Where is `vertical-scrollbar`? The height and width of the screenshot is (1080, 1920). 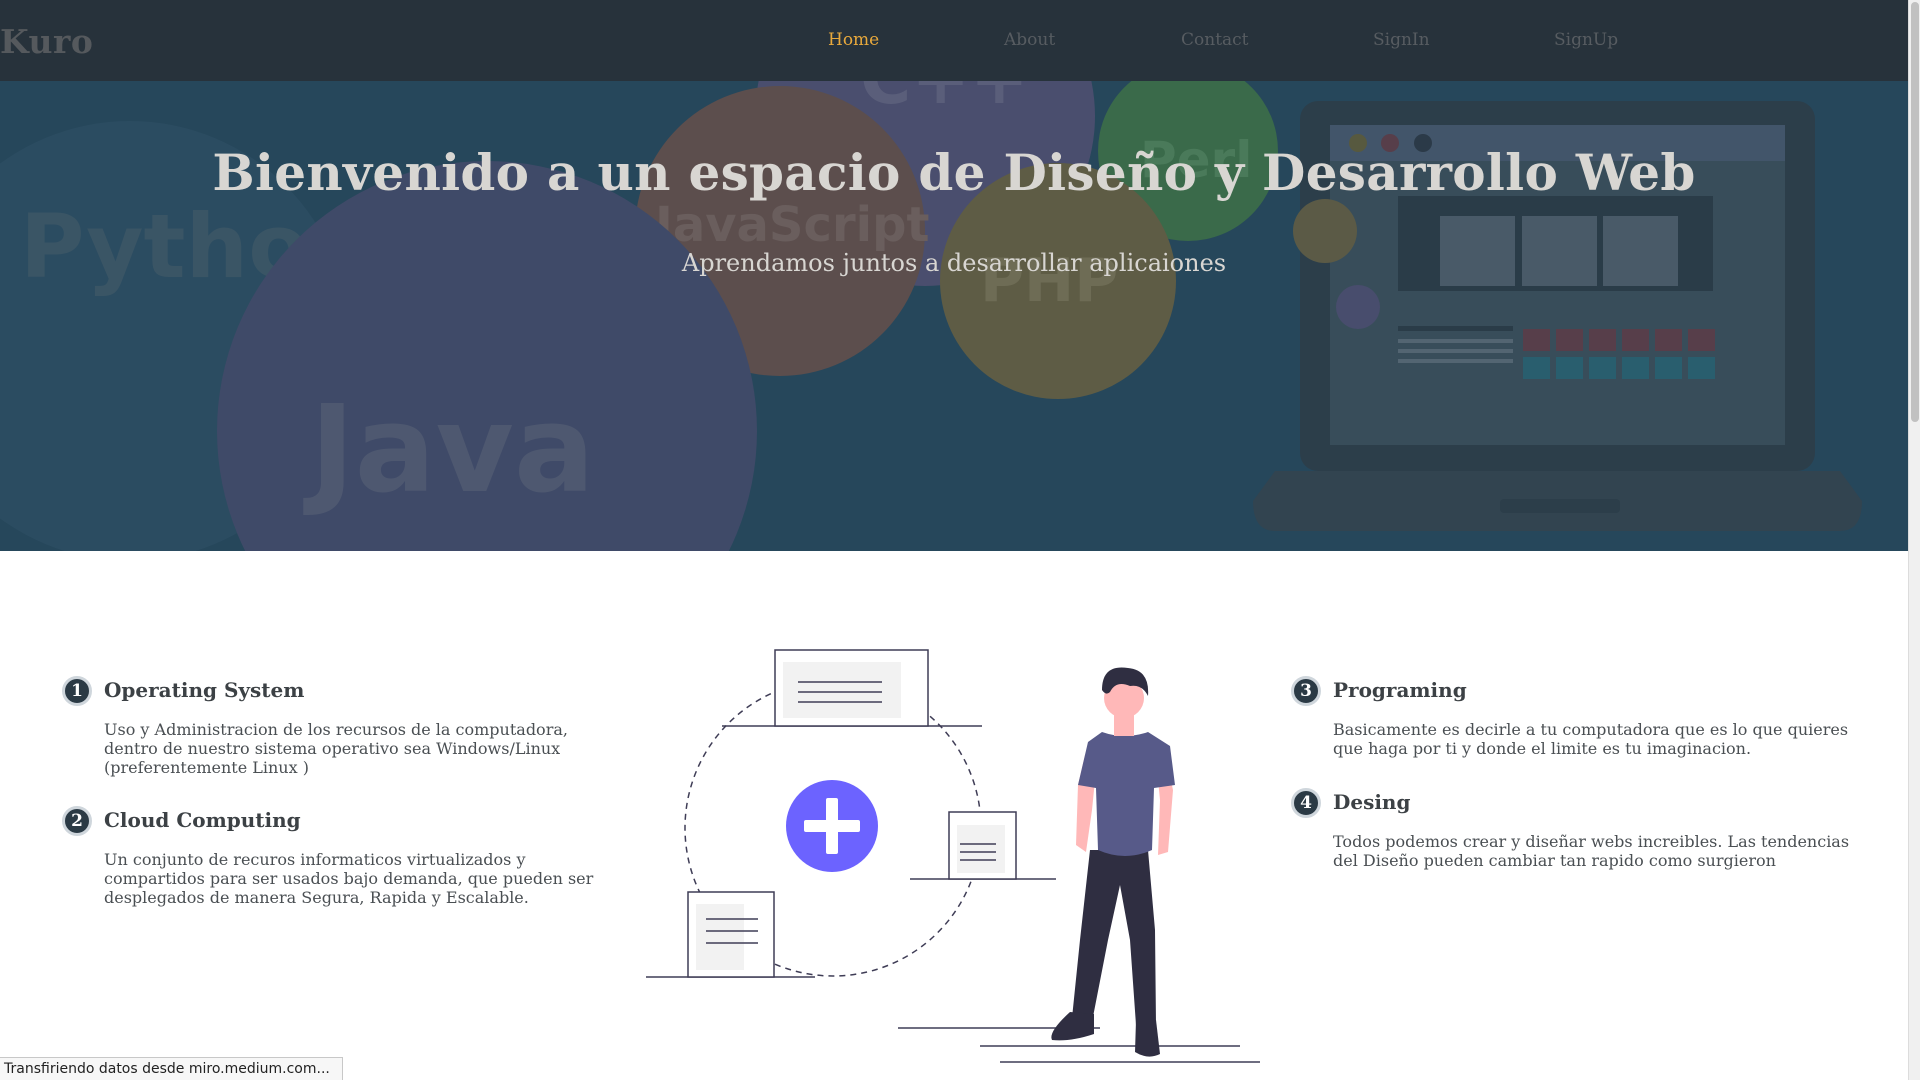 vertical-scrollbar is located at coordinates (1914, 540).